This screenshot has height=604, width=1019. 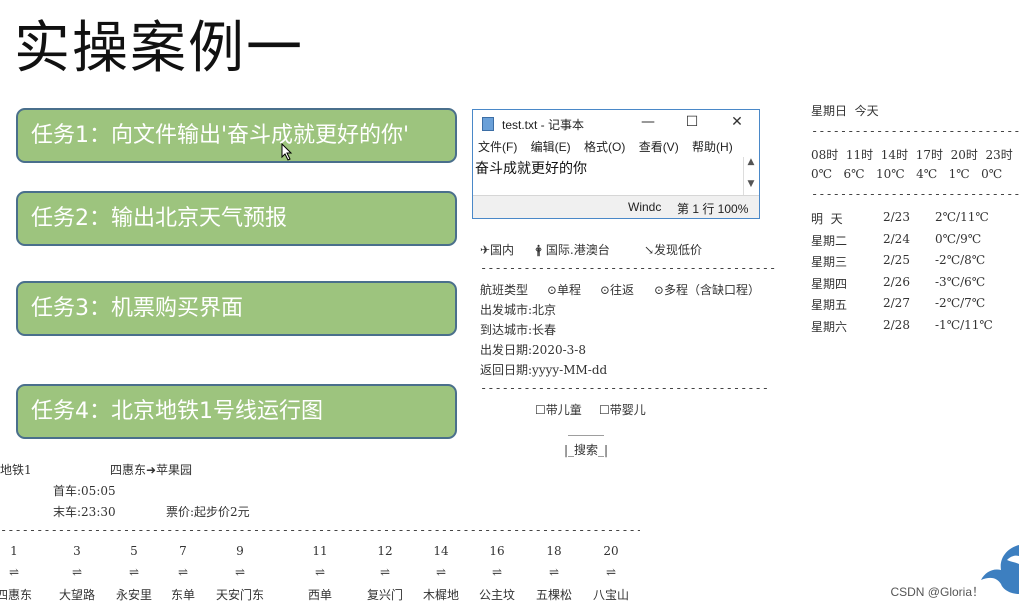 I want to click on menu-view: 查看(V), so click(x=659, y=147).